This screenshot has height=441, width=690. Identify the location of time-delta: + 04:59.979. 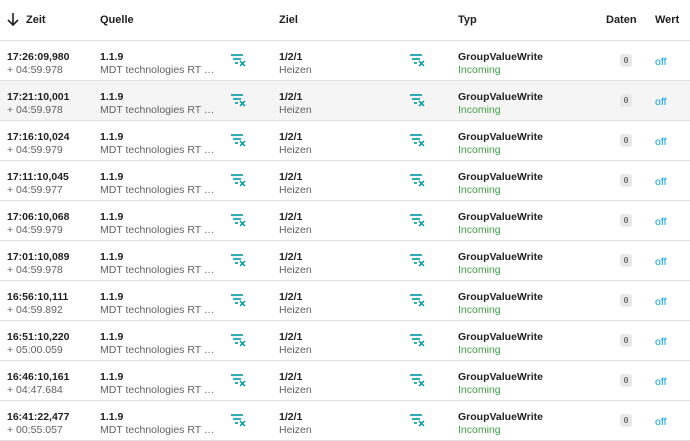
(35, 150).